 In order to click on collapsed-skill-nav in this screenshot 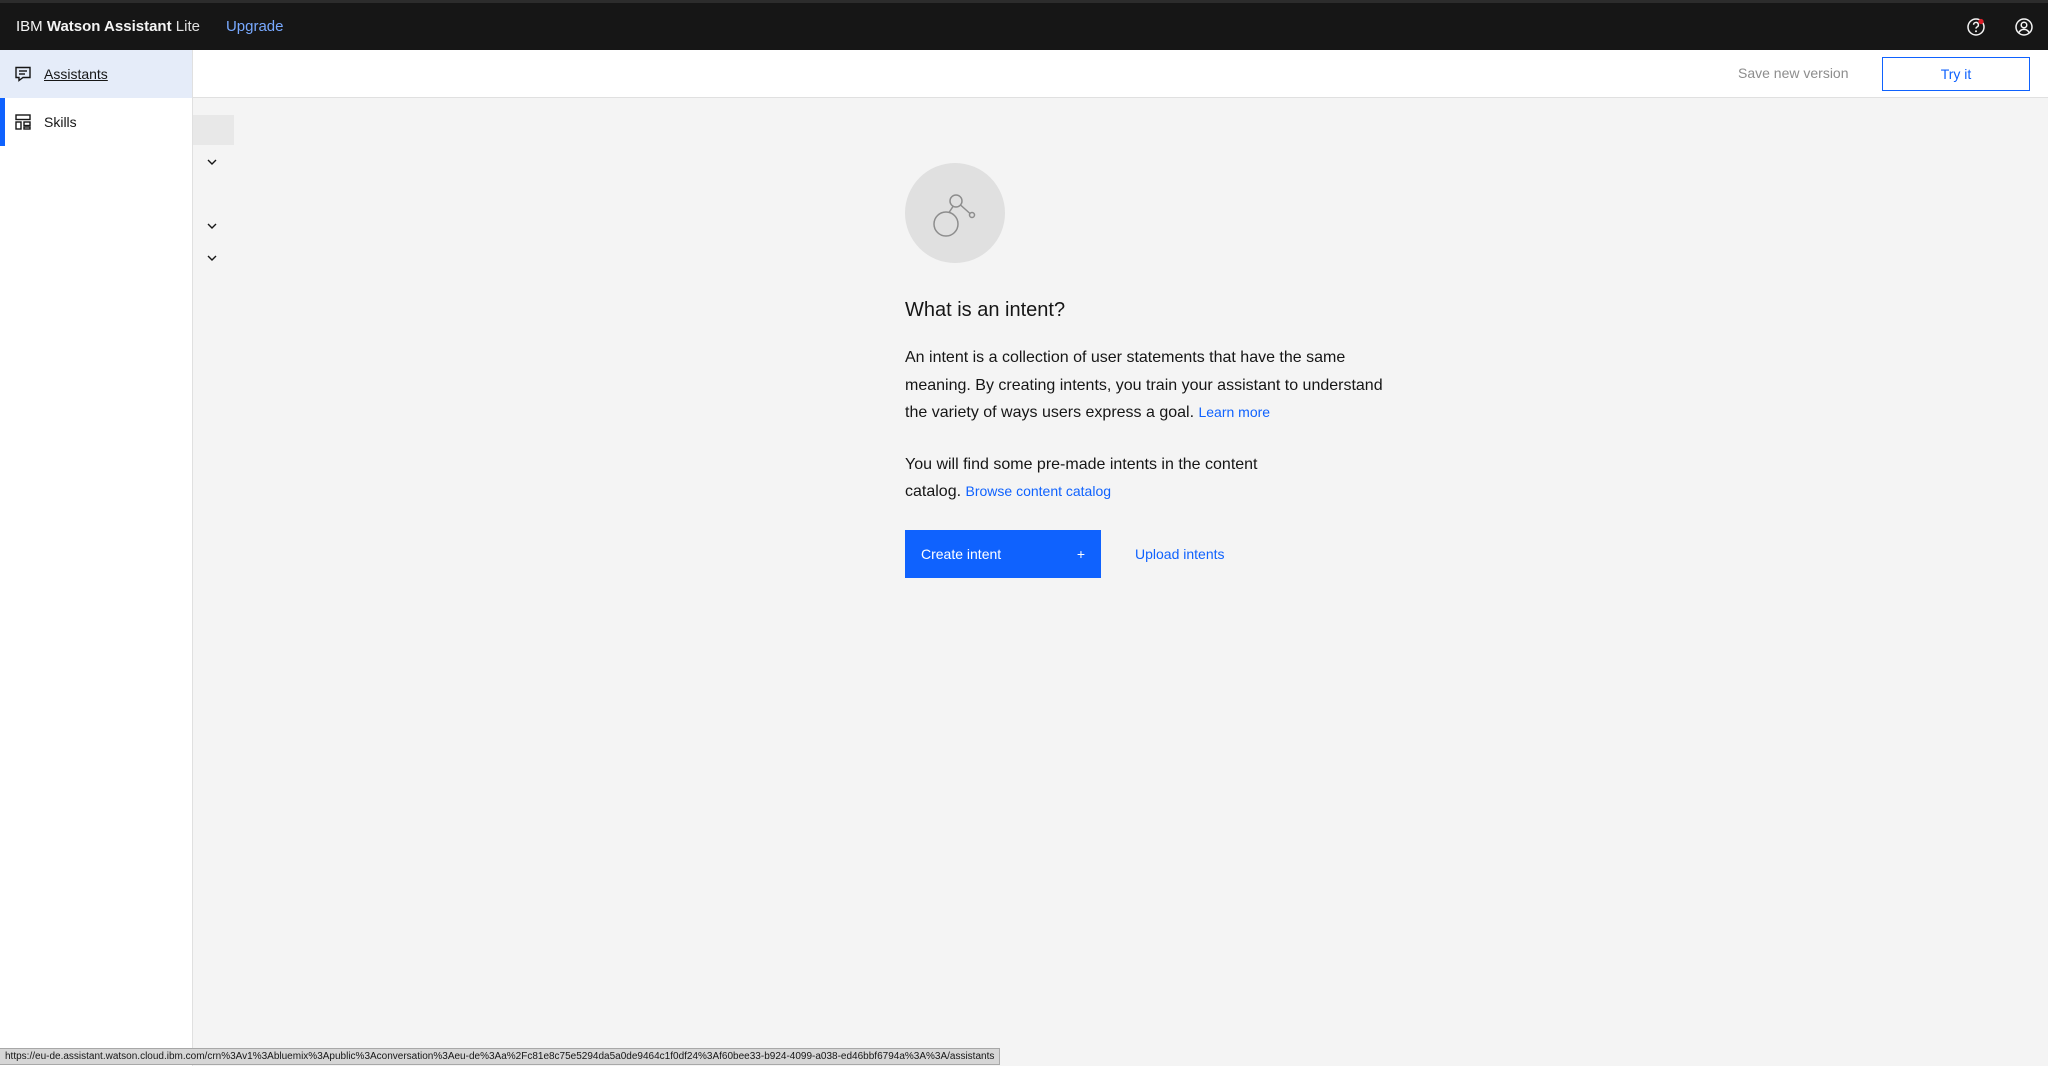, I will do `click(214, 203)`.